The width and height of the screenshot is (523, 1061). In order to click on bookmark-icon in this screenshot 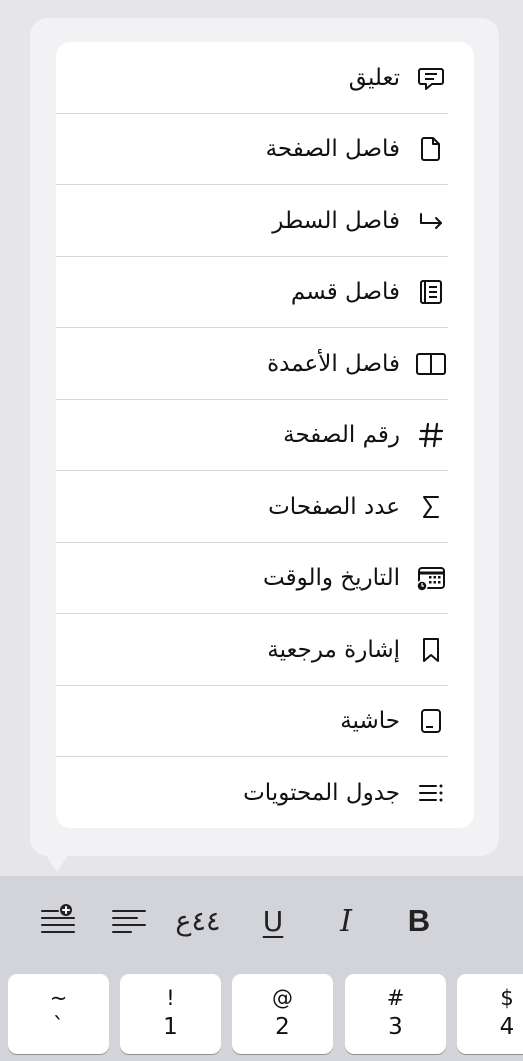, I will do `click(431, 650)`.